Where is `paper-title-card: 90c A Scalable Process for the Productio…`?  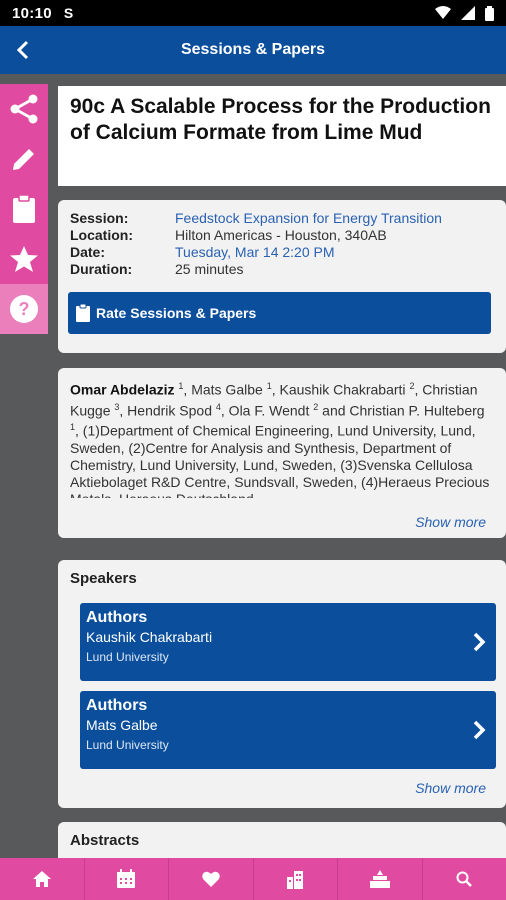 paper-title-card: 90c A Scalable Process for the Productio… is located at coordinates (282, 136).